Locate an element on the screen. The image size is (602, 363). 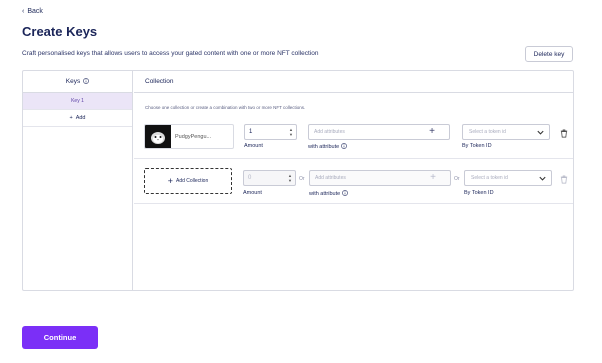
keys-column: Keys Key 1 + Add is located at coordinates (78, 180).